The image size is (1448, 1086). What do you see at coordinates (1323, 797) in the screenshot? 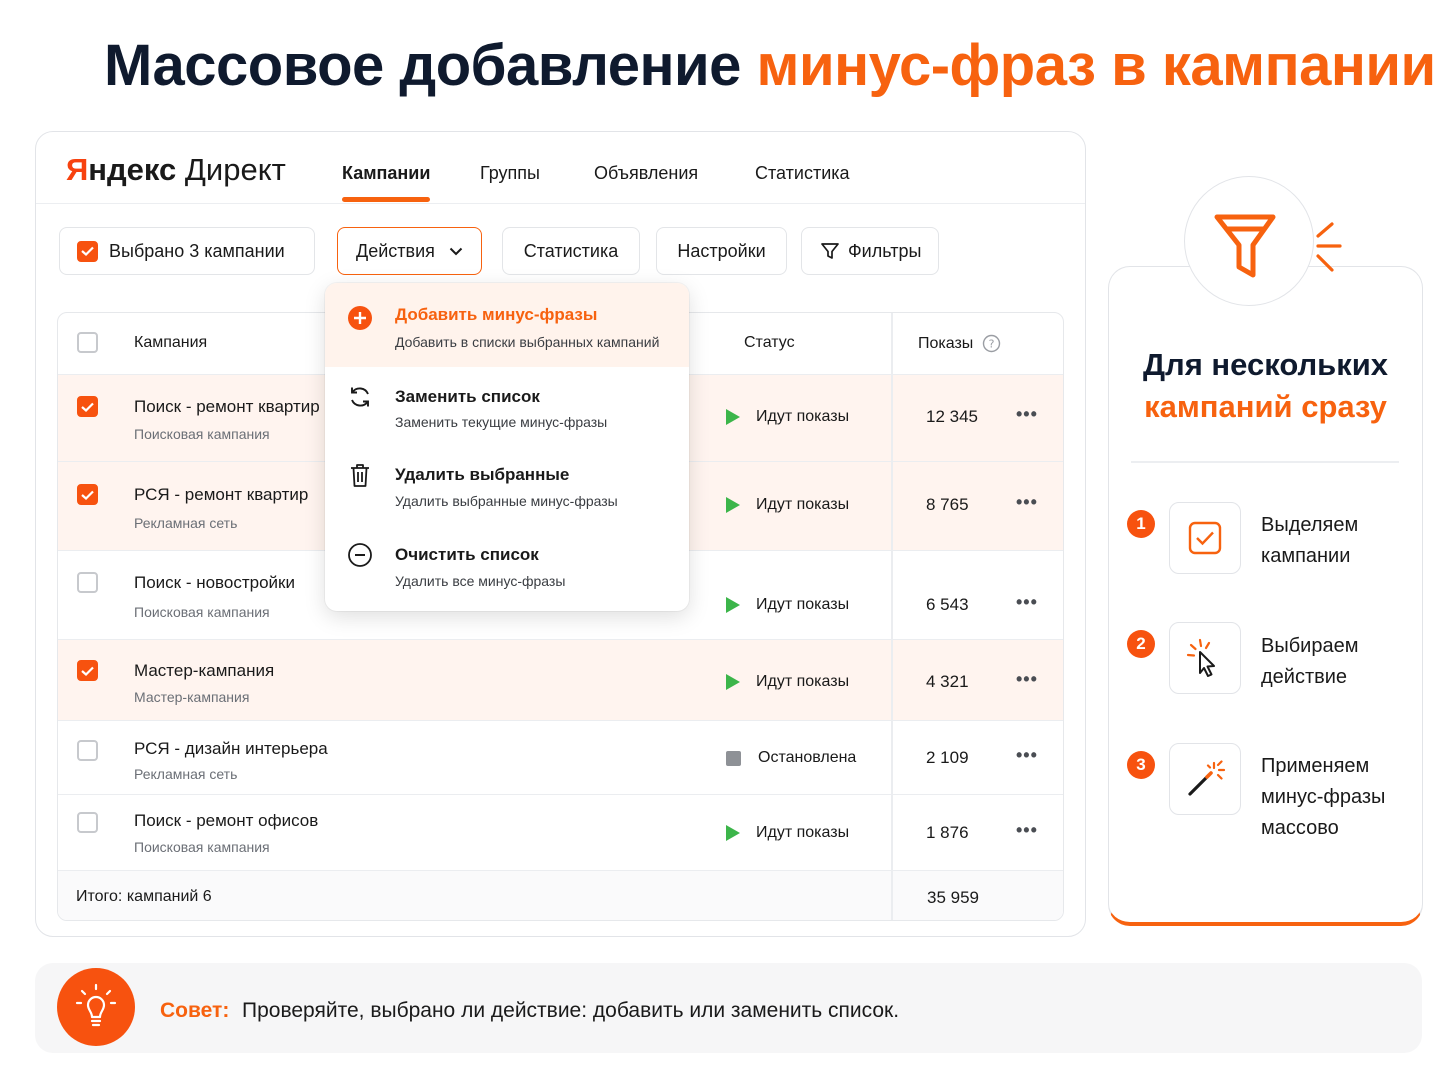
I see `step-text-line: минус-фразы` at bounding box center [1323, 797].